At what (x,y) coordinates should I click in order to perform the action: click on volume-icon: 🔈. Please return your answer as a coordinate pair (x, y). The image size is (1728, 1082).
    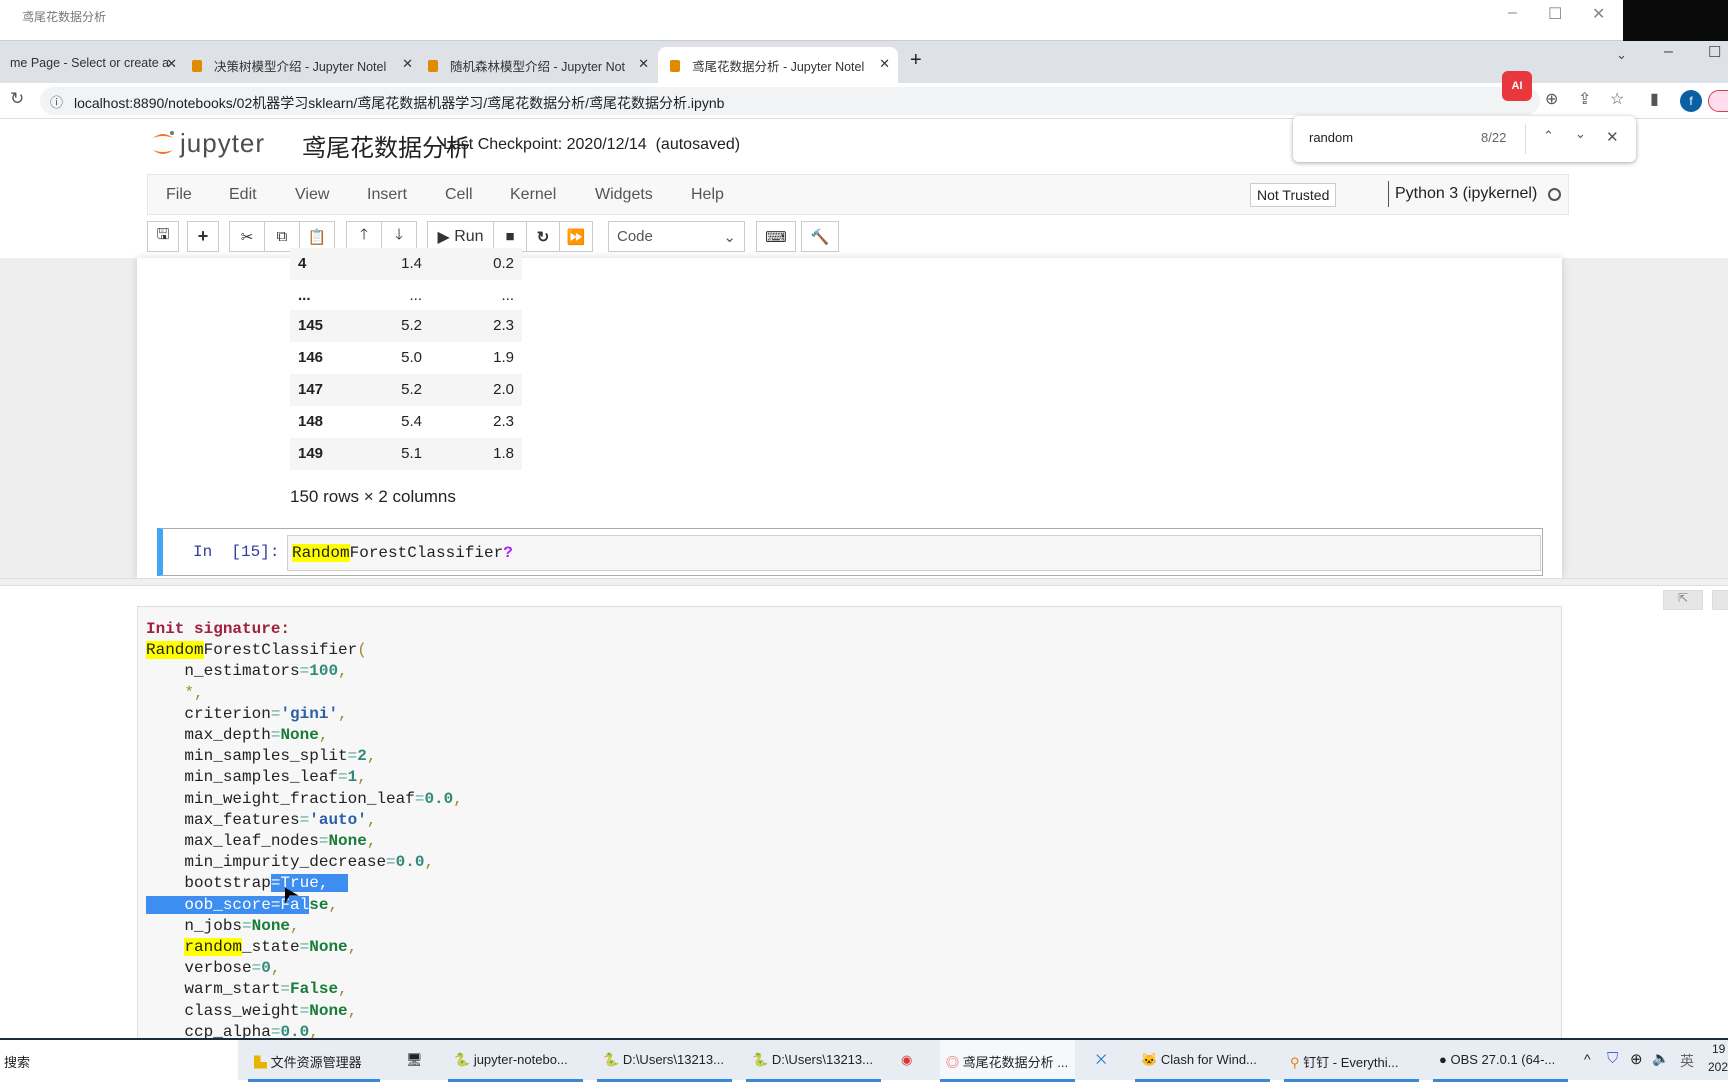
    Looking at the image, I should click on (1660, 1058).